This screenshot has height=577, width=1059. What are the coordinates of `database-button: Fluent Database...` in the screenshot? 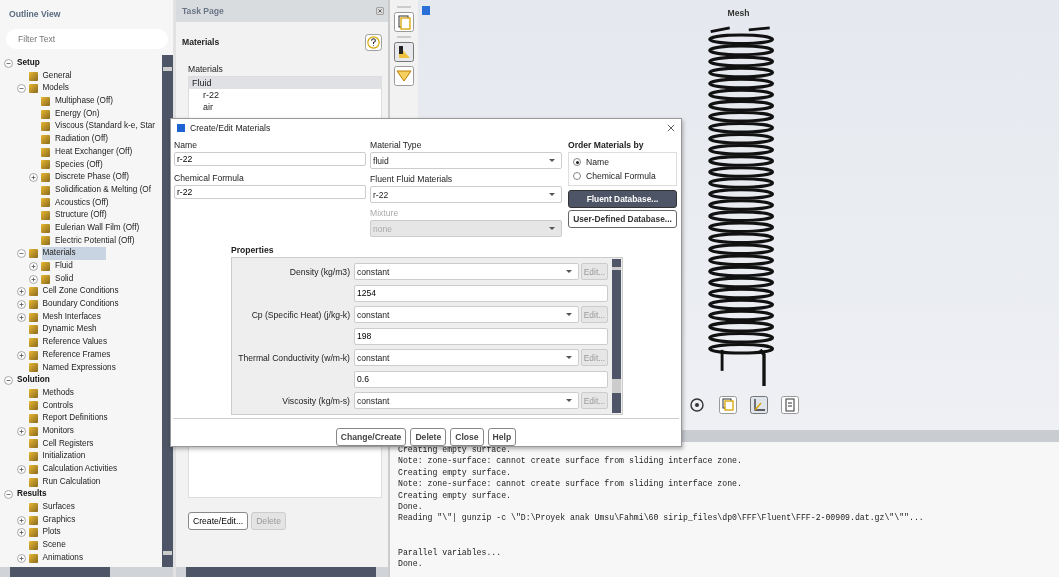 It's located at (622, 199).